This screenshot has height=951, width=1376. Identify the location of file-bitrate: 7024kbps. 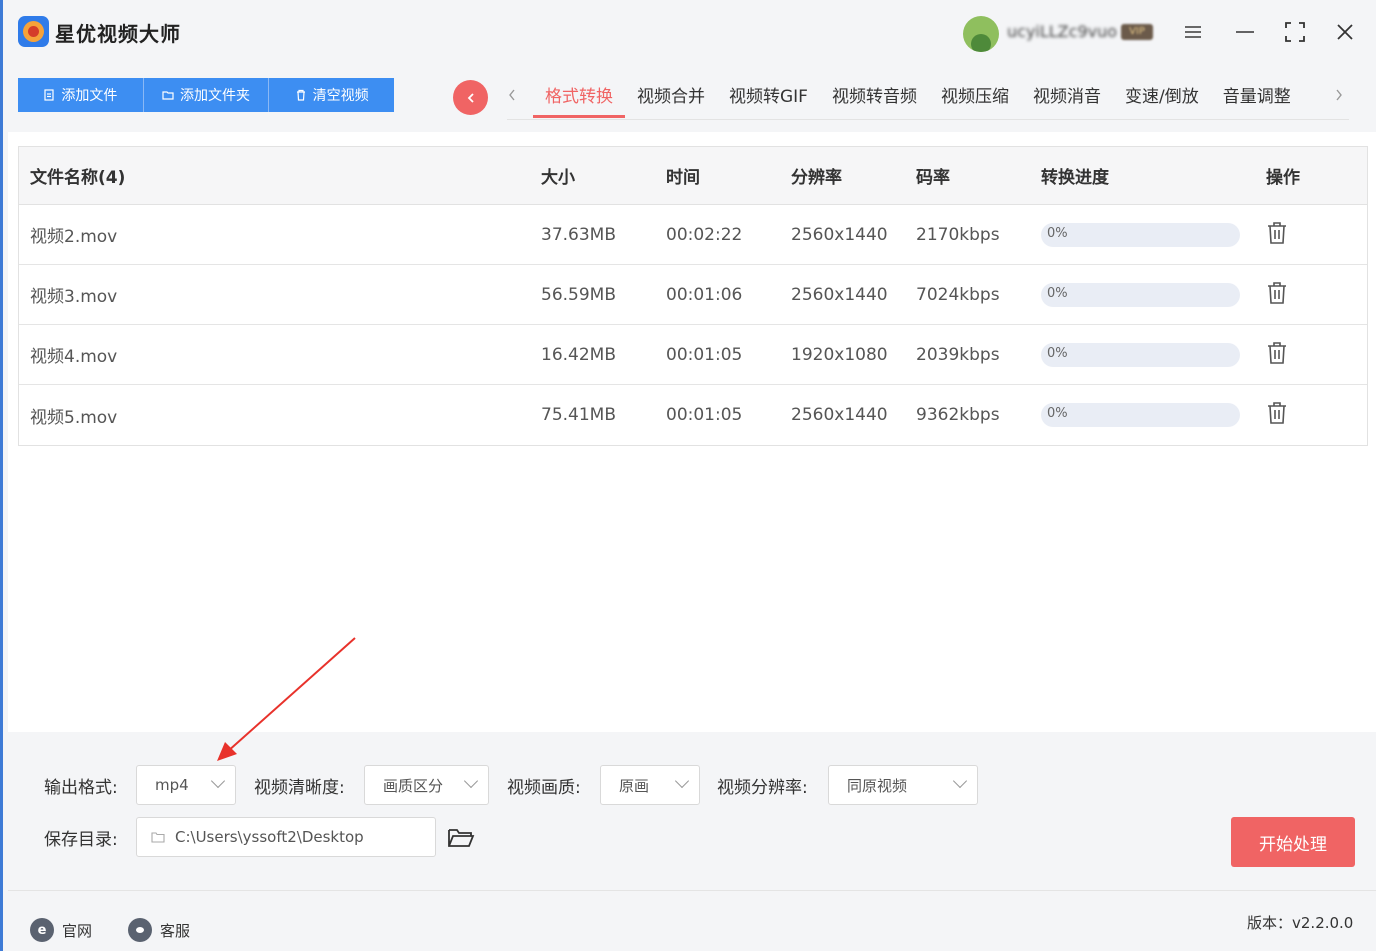
(958, 294).